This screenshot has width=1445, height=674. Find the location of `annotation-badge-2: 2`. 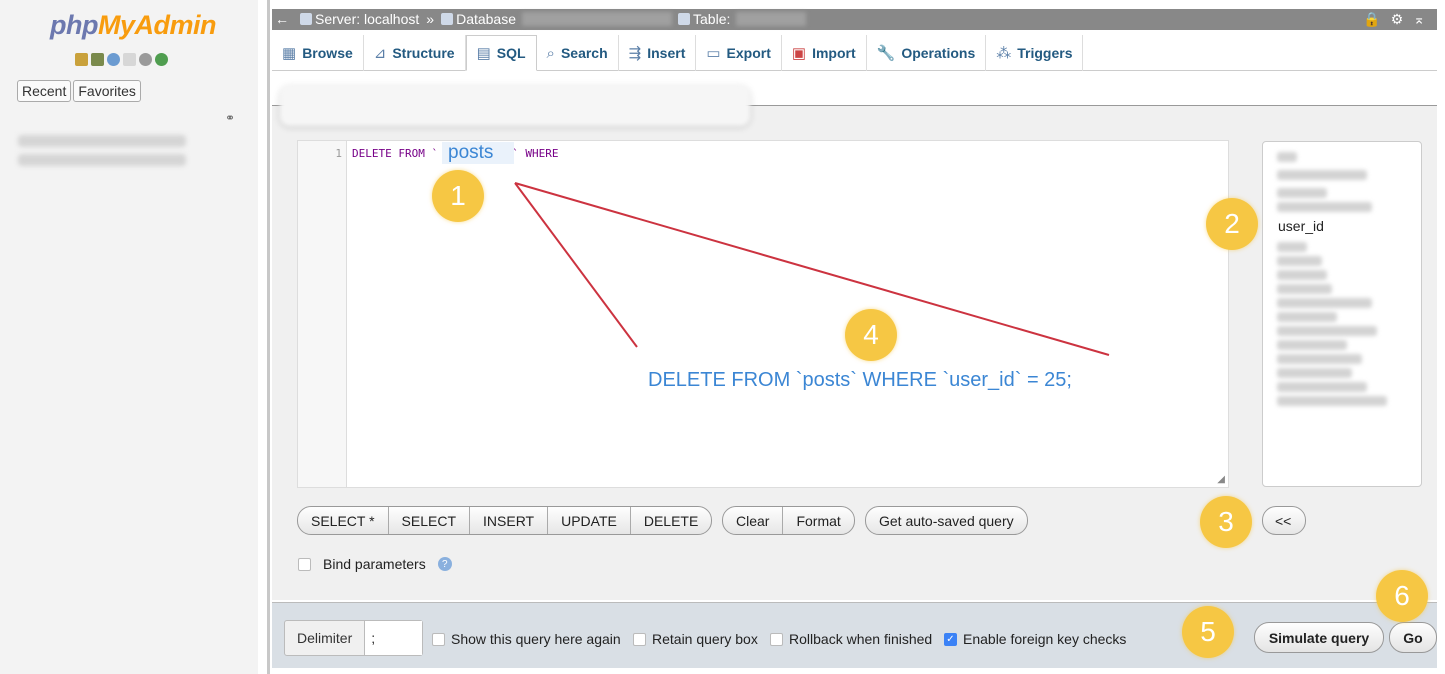

annotation-badge-2: 2 is located at coordinates (1232, 224).